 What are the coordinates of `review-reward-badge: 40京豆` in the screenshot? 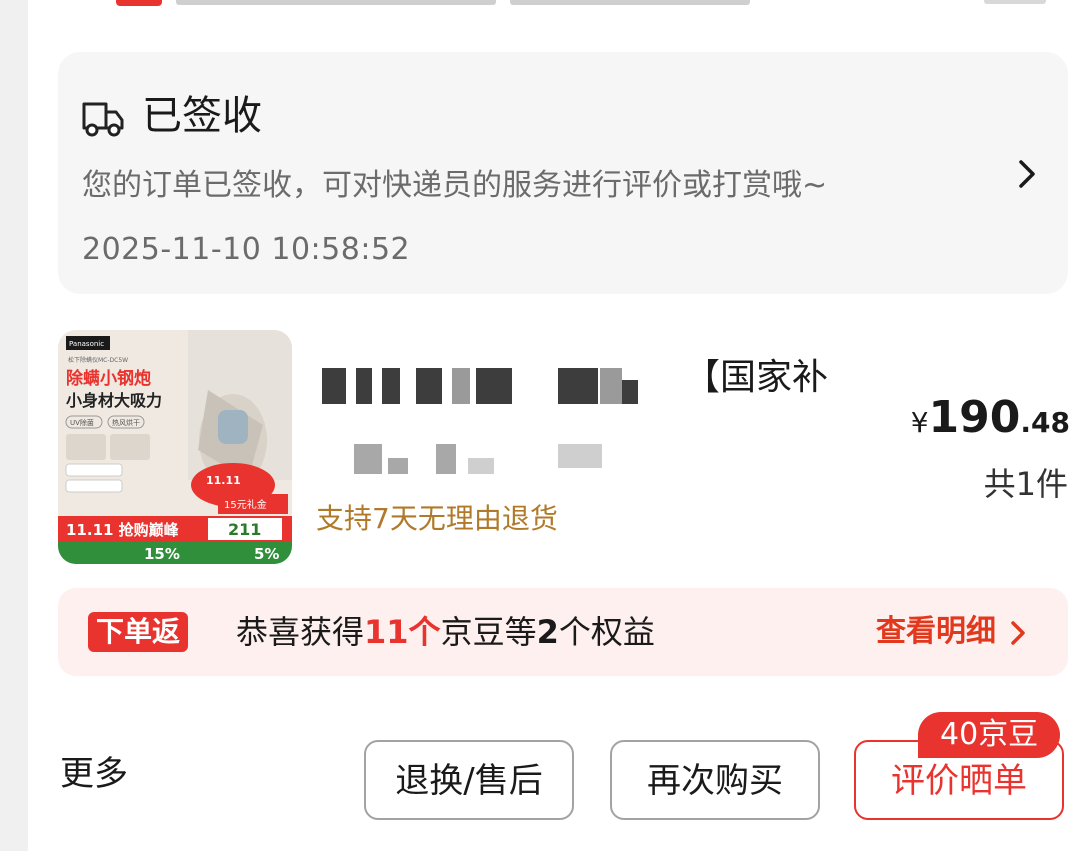 It's located at (989, 735).